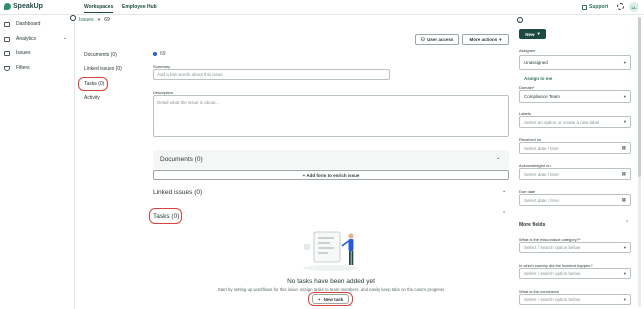 This screenshot has width=644, height=309. Describe the element at coordinates (7, 6) in the screenshot. I see `logo-mark-icon` at that location.